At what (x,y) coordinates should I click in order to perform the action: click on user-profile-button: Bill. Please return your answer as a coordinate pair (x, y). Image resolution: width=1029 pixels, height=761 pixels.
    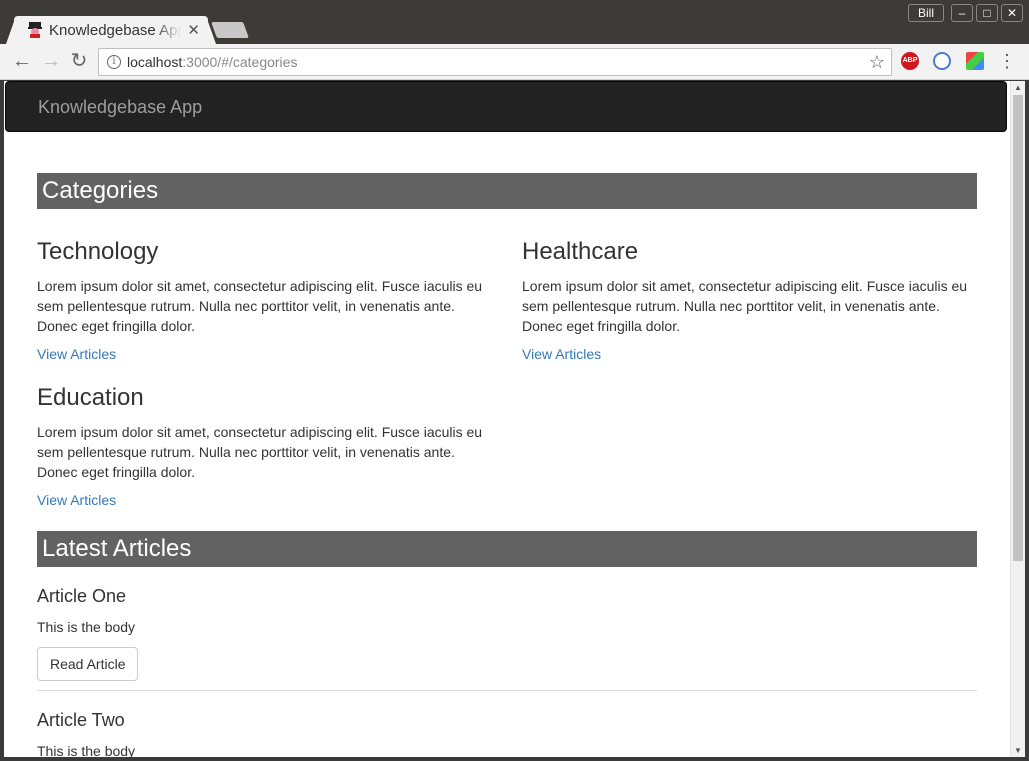
    Looking at the image, I should click on (926, 13).